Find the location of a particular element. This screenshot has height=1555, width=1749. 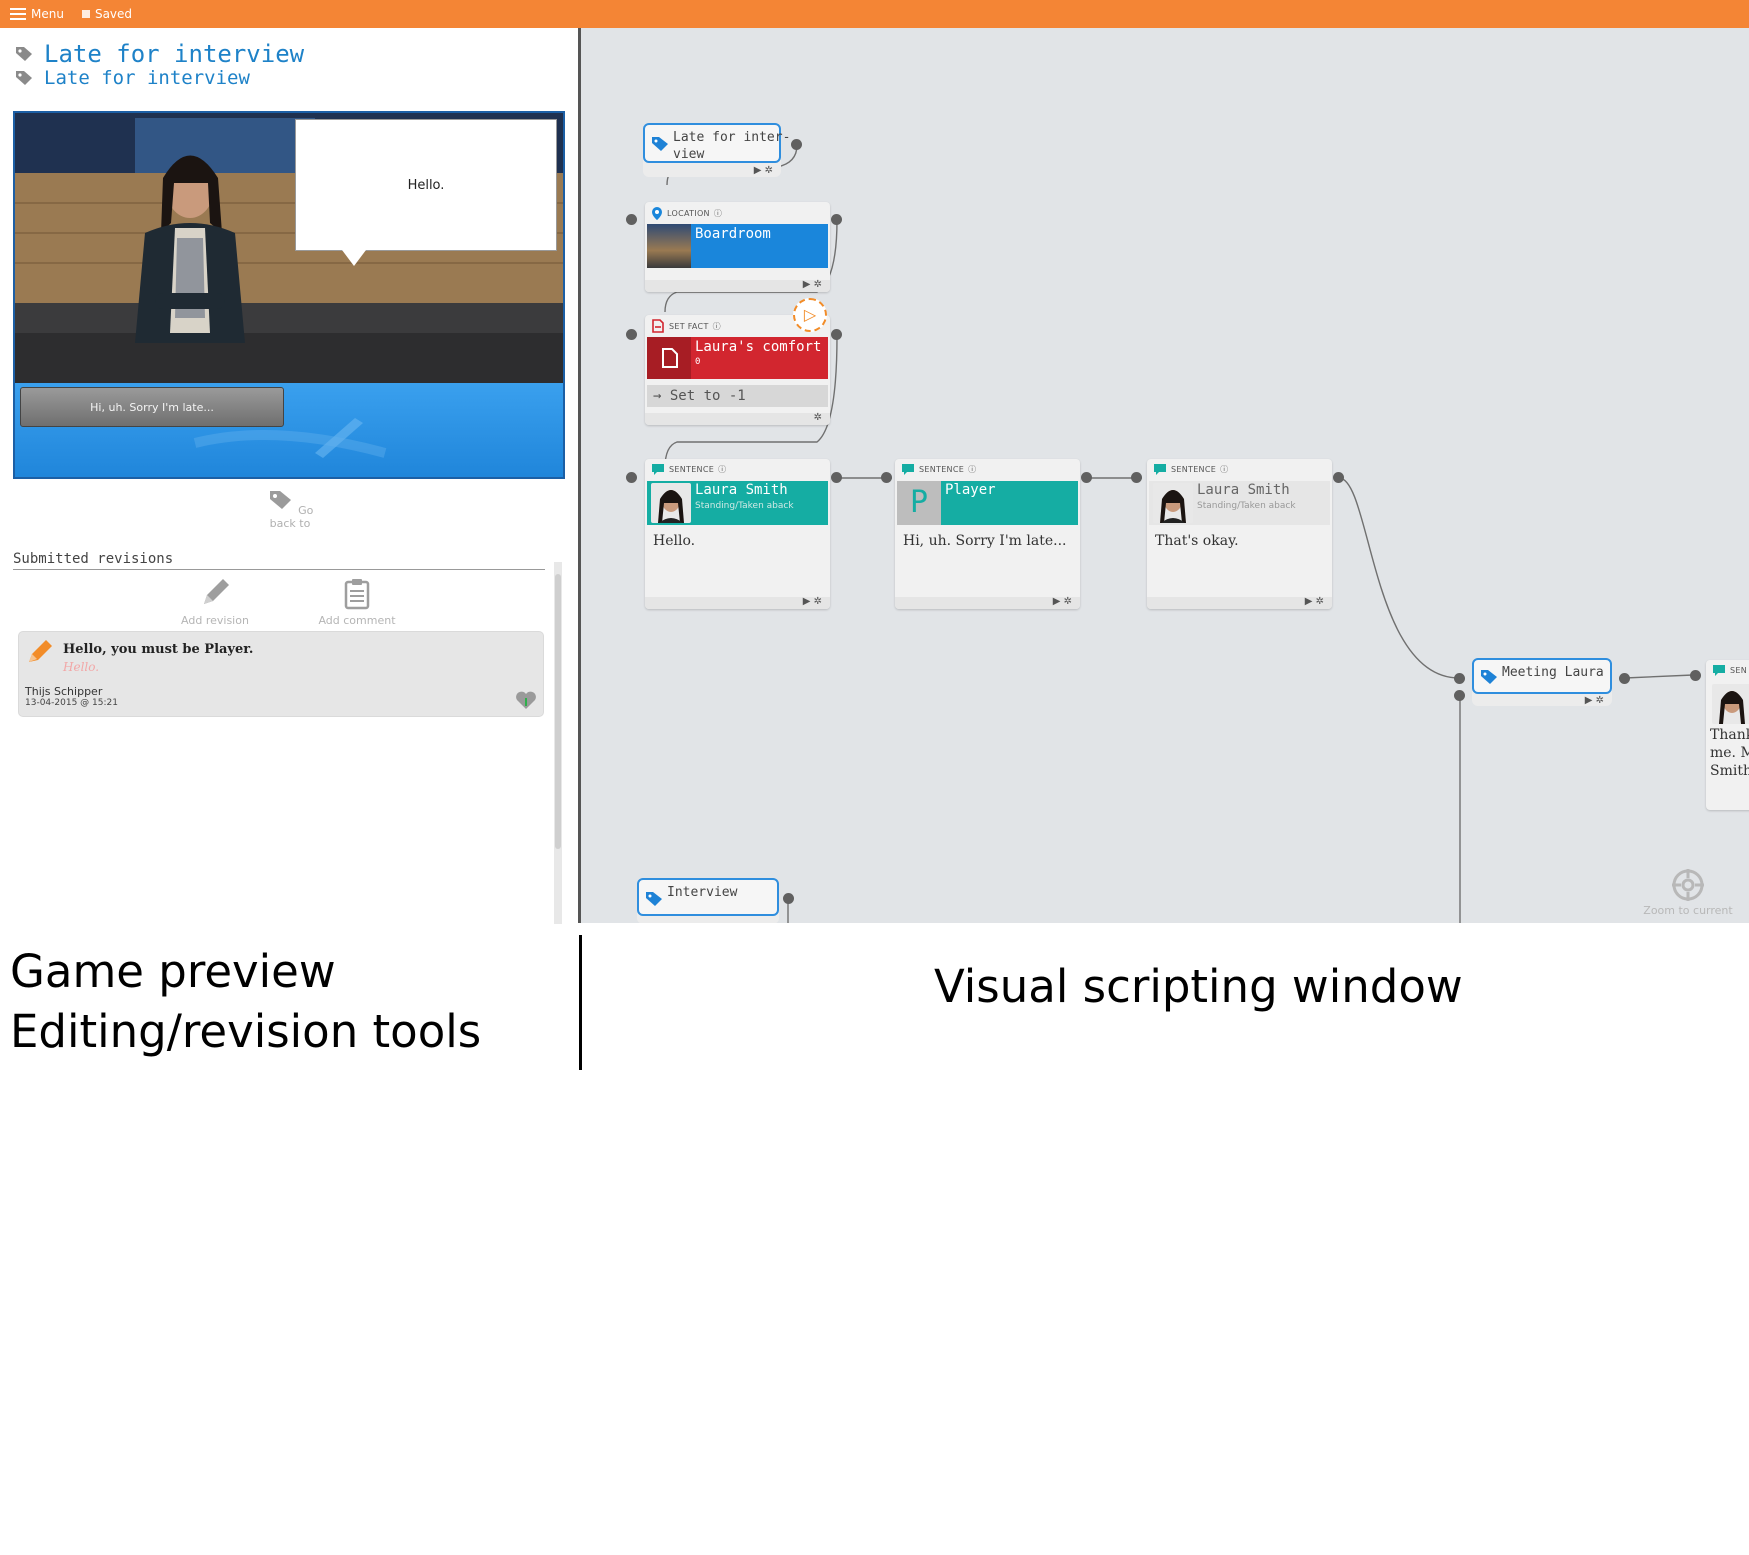

speaker-name: Player is located at coordinates (970, 490).